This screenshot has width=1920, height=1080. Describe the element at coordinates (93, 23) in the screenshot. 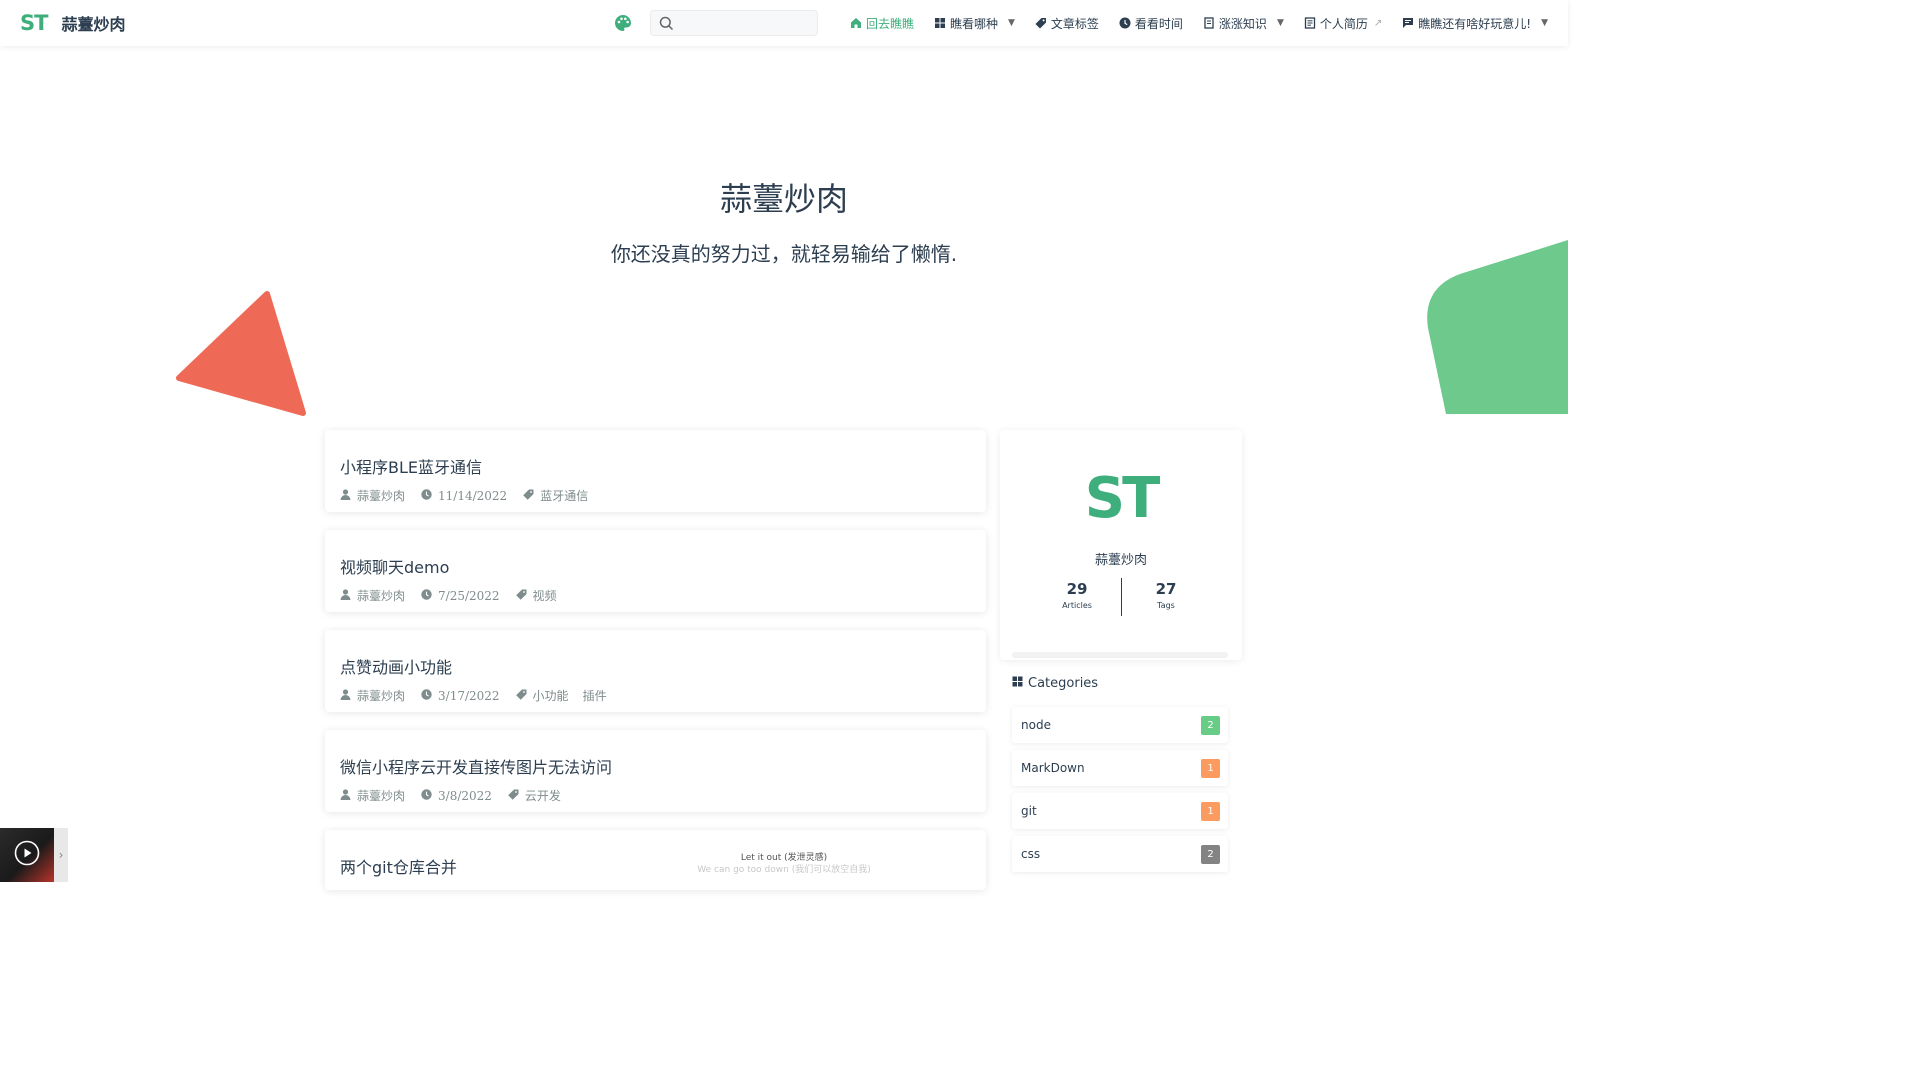

I see `site-title: 蒜薹炒肉` at that location.